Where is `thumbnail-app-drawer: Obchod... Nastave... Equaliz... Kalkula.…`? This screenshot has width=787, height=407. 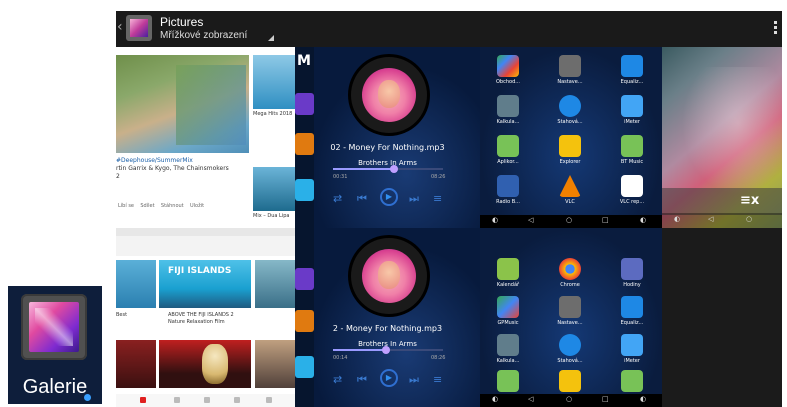 thumbnail-app-drawer: Obchod... Nastave... Equaliz... Kalkula.… is located at coordinates (571, 137).